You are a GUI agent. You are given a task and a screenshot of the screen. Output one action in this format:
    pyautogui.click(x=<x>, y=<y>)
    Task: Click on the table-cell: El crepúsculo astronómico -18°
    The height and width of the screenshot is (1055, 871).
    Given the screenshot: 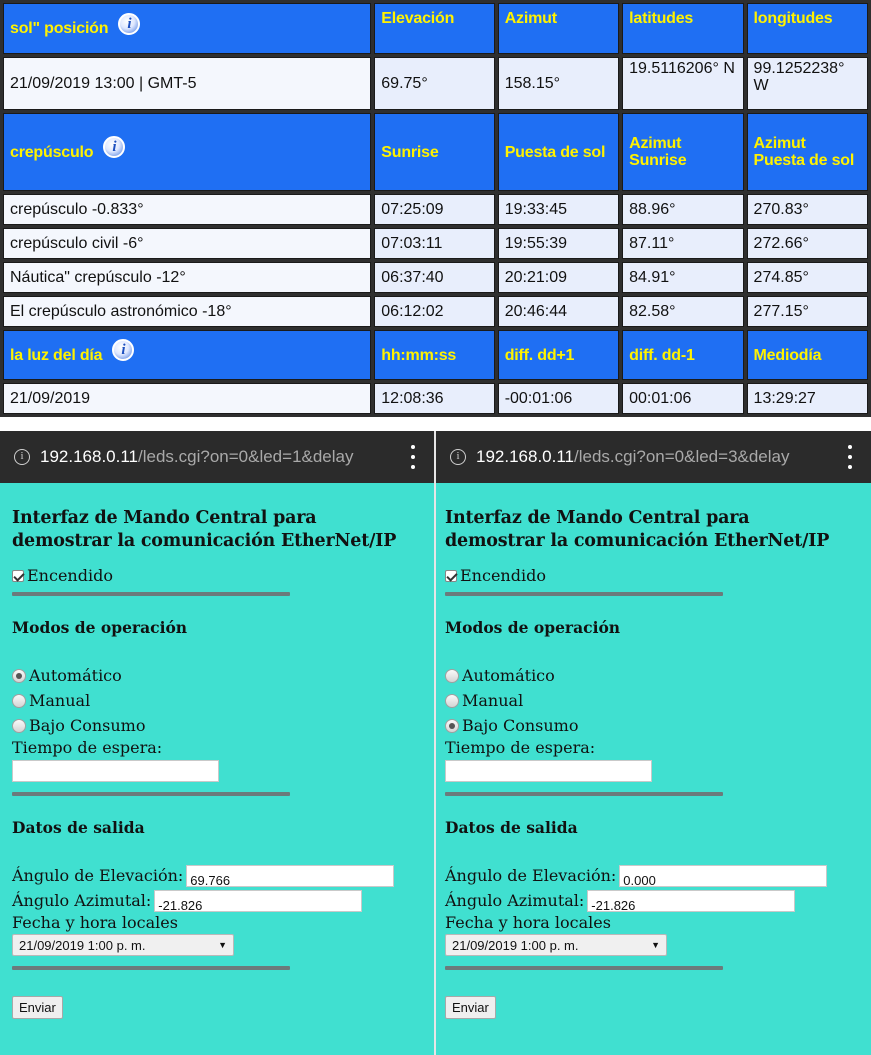 What is the action you would take?
    pyautogui.click(x=187, y=311)
    